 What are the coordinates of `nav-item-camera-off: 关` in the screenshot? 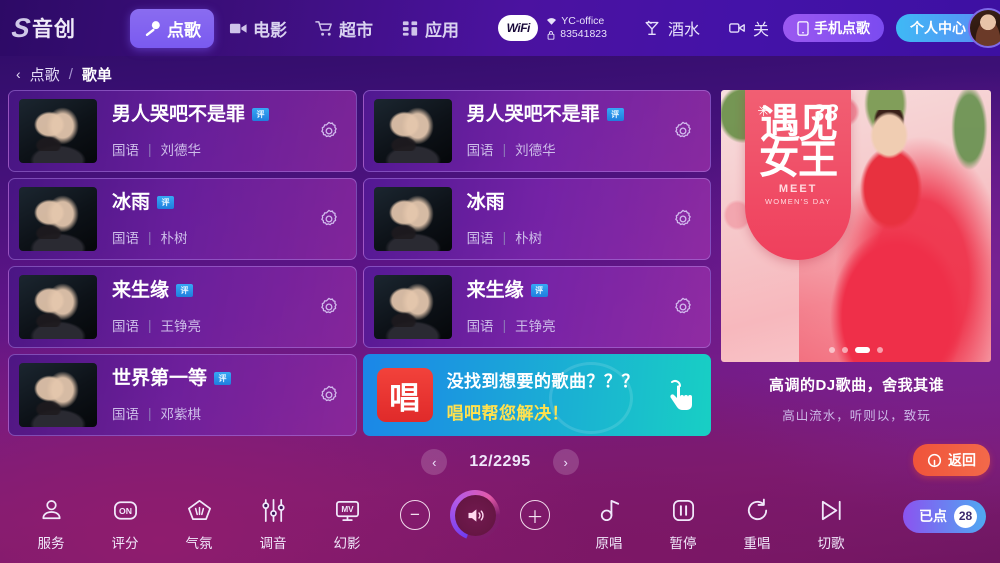 It's located at (748, 28).